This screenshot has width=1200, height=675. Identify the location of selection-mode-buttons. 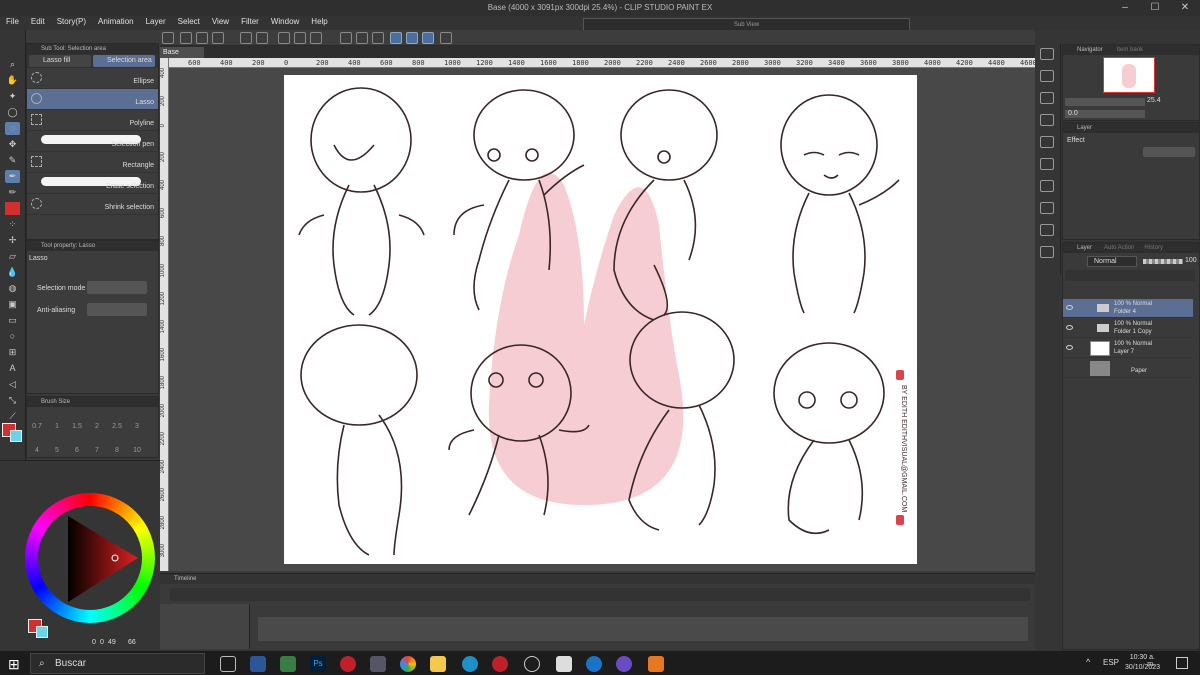
(117, 287).